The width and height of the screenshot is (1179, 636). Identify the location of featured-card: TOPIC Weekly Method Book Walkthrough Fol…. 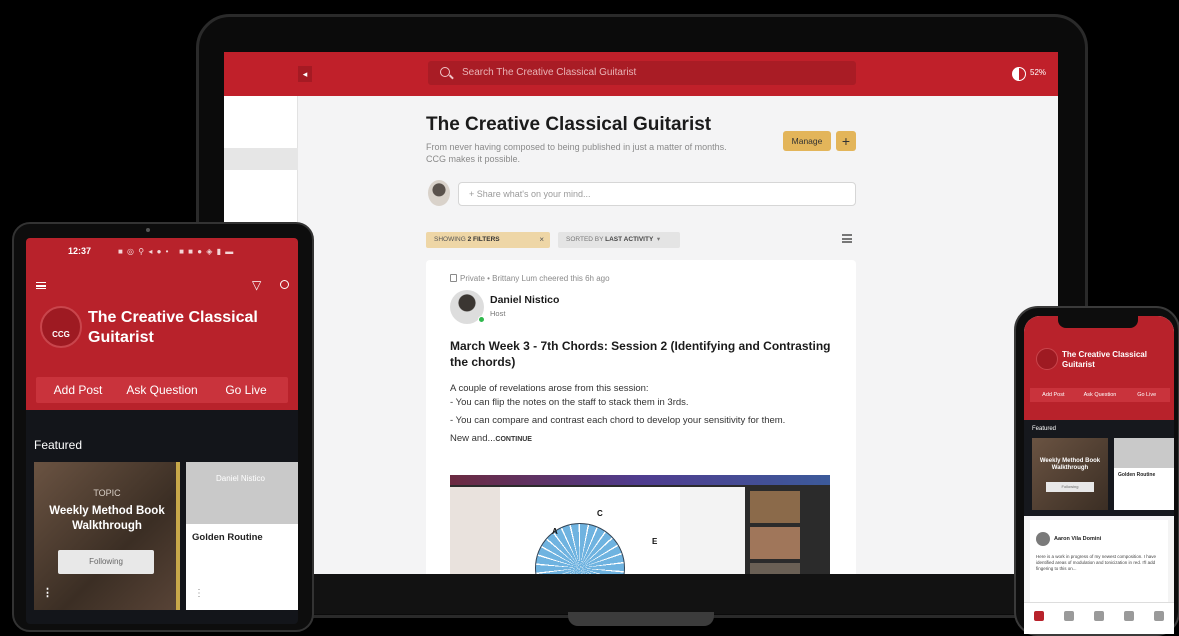
(107, 536).